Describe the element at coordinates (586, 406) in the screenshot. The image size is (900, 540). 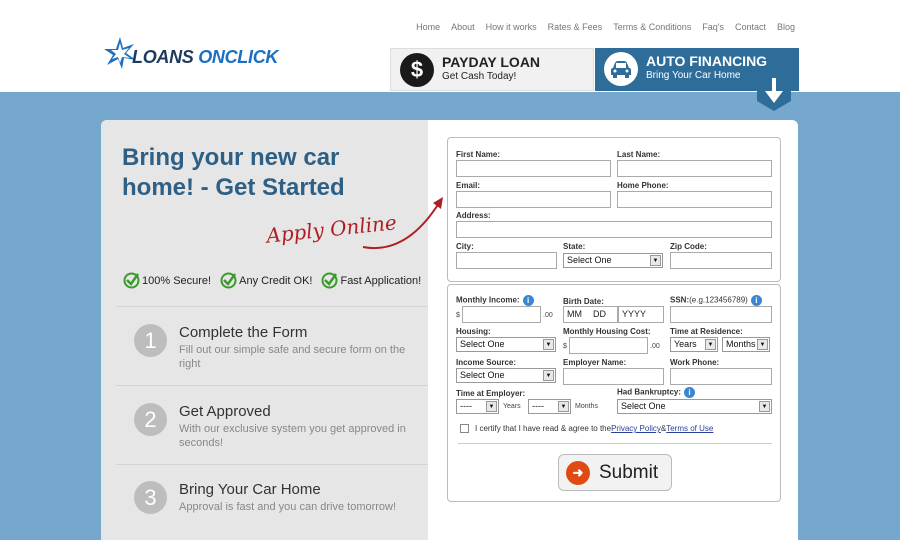
I see `months-label: Months` at that location.